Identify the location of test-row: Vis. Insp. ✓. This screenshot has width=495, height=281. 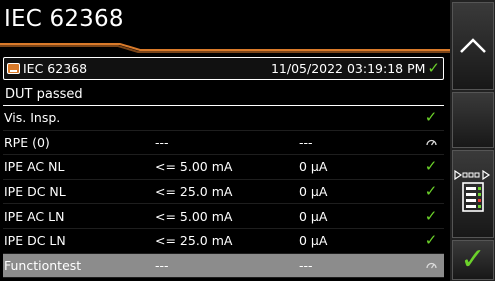
(223, 118).